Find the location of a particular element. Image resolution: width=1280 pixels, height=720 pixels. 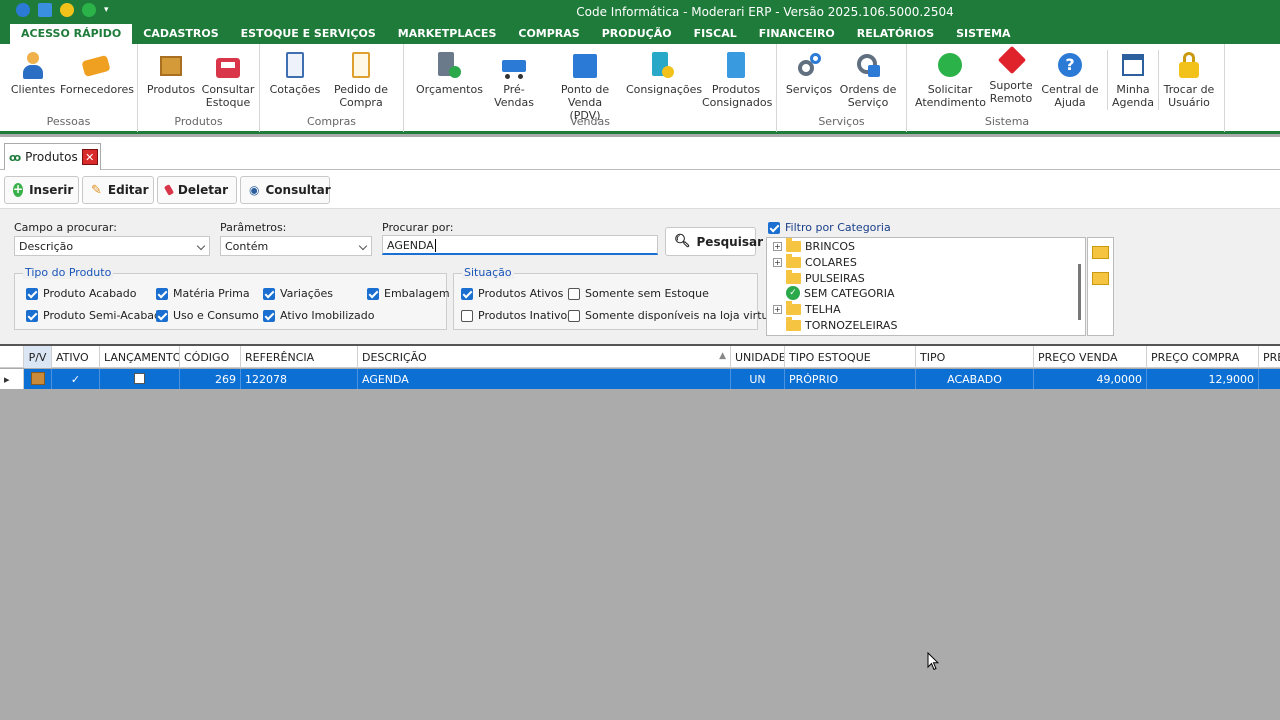

orcamentos-button: Orçamentos is located at coordinates (449, 73).